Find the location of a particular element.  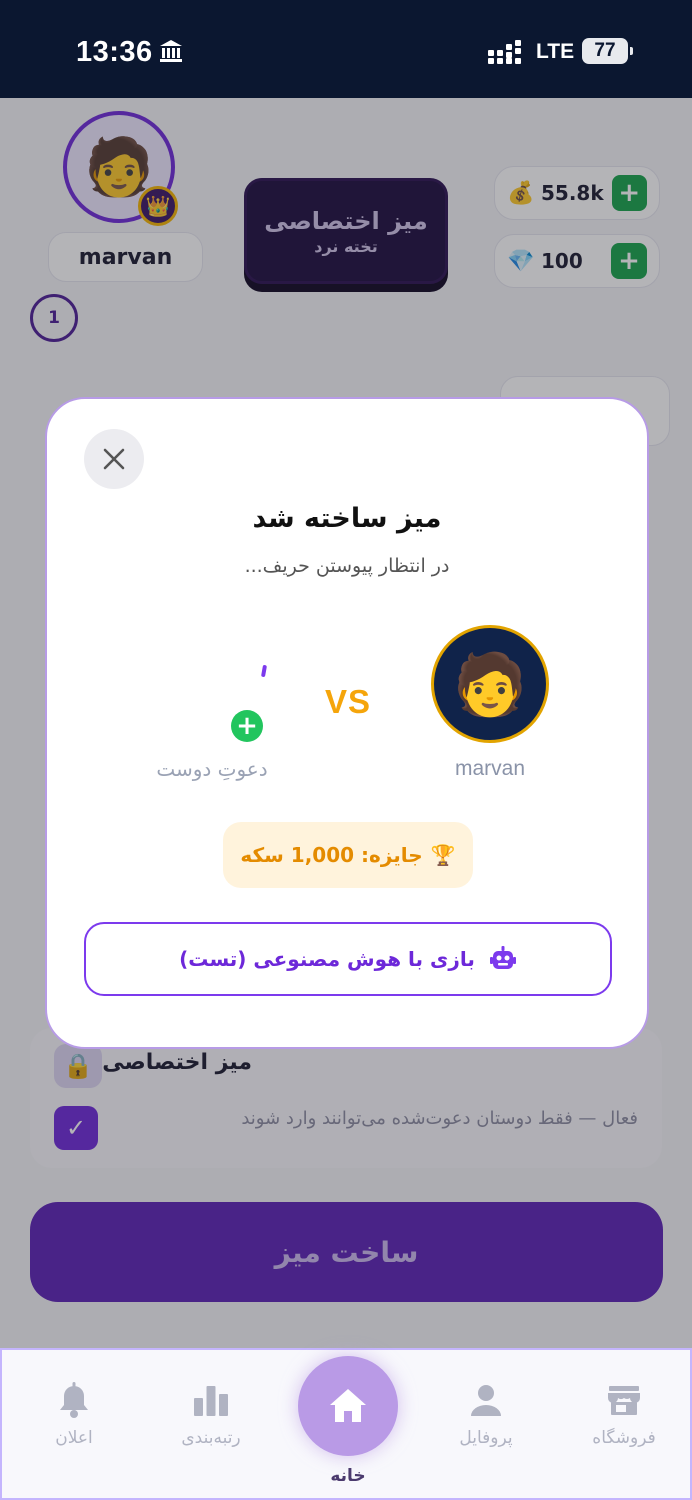

dialog-title: میز ساخته شد is located at coordinates (347, 518).